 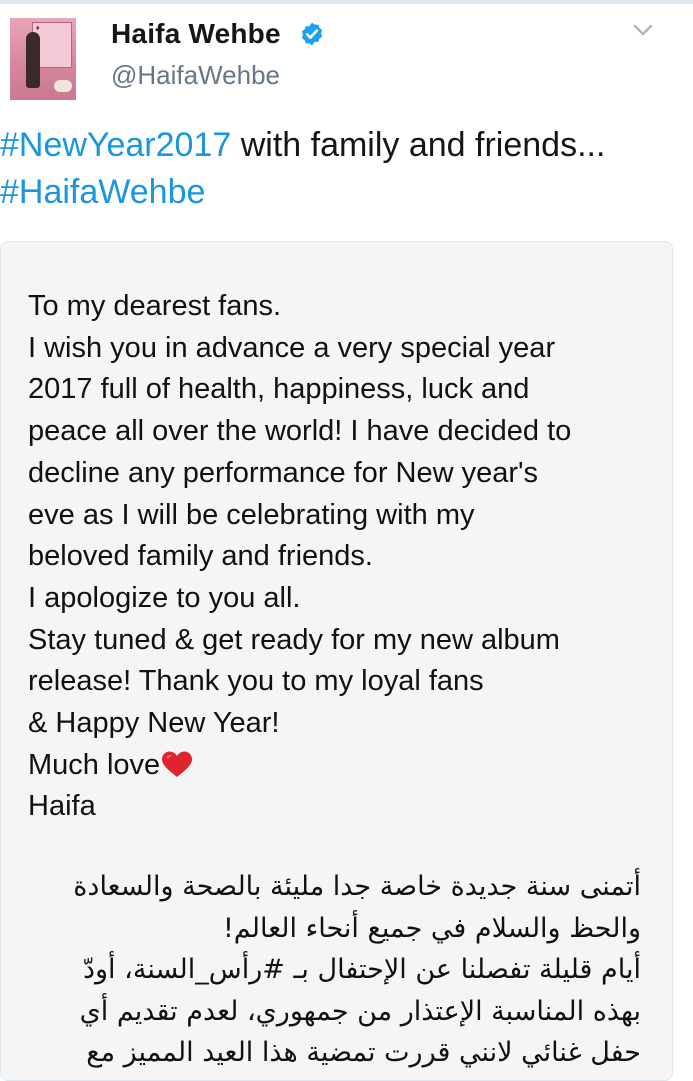 I want to click on verified-badge-icon, so click(x=312, y=34).